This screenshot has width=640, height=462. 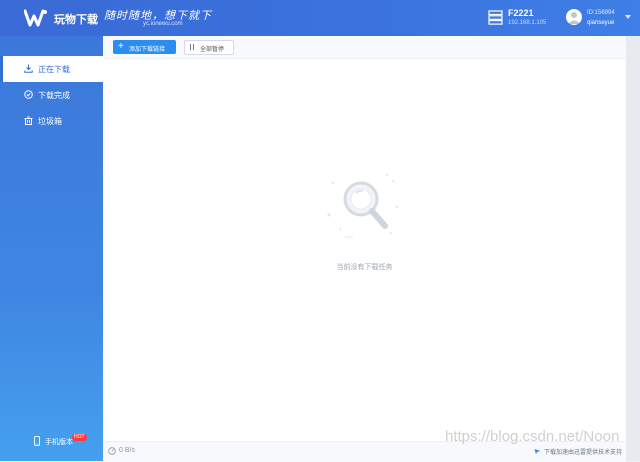 What do you see at coordinates (28, 120) in the screenshot?
I see `trash-icon` at bounding box center [28, 120].